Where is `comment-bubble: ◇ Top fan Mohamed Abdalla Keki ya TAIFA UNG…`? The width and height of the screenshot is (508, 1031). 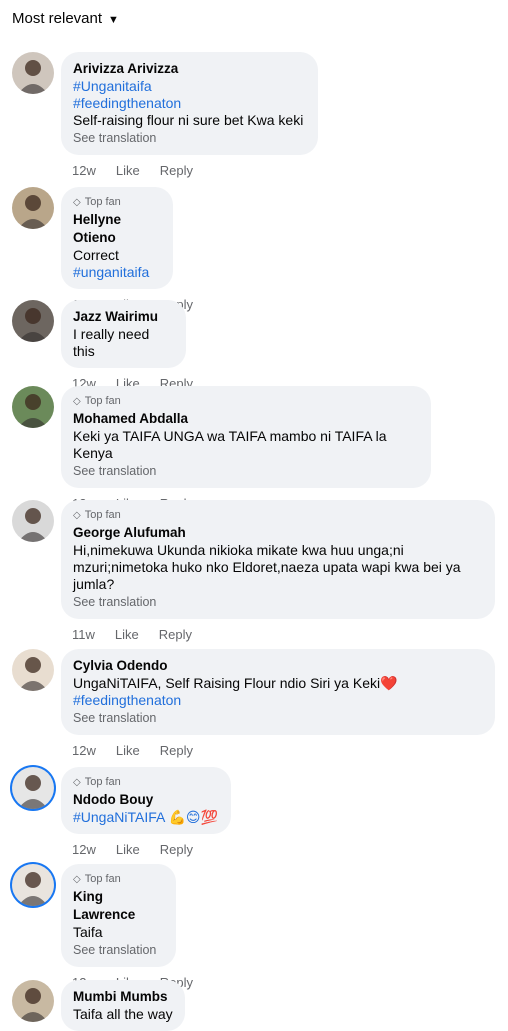 comment-bubble: ◇ Top fan Mohamed Abdalla Keki ya TAIFA UNG… is located at coordinates (246, 437).